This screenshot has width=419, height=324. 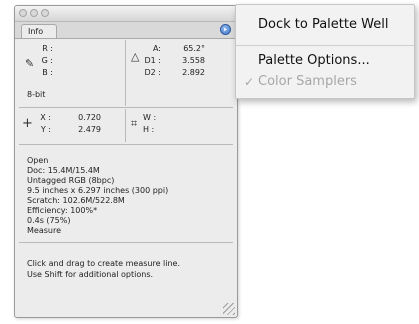 What do you see at coordinates (38, 160) in the screenshot?
I see `status-line: Open` at bounding box center [38, 160].